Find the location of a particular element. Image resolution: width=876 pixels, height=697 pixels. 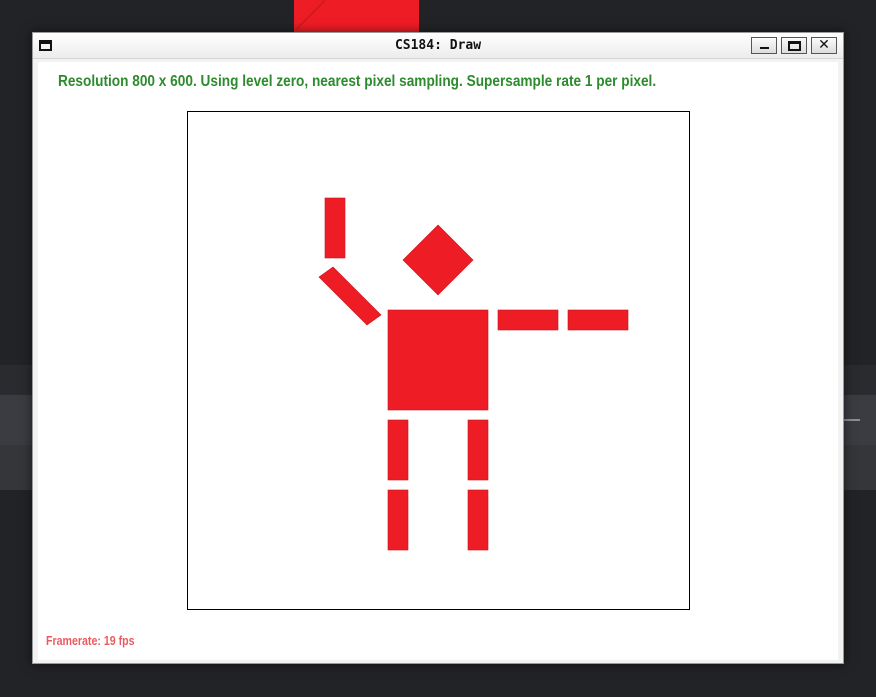

maximize-button is located at coordinates (794, 45).